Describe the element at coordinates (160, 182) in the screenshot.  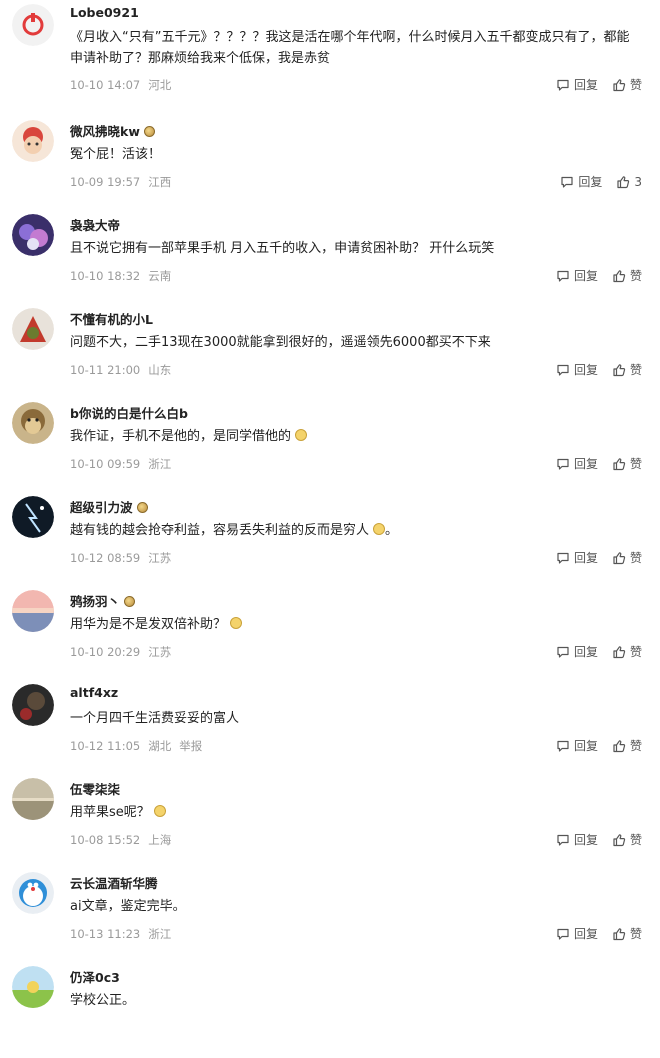
I see `comment-location: 江西` at that location.